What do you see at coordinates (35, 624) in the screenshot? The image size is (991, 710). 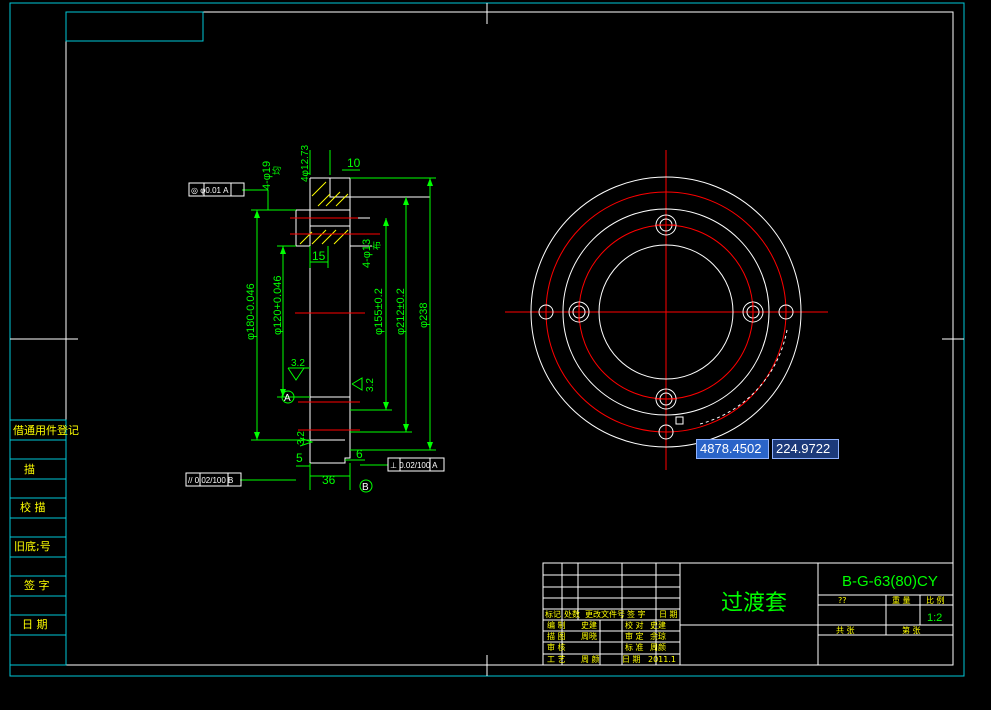 I see `side-stamp-row-6: 日 期` at bounding box center [35, 624].